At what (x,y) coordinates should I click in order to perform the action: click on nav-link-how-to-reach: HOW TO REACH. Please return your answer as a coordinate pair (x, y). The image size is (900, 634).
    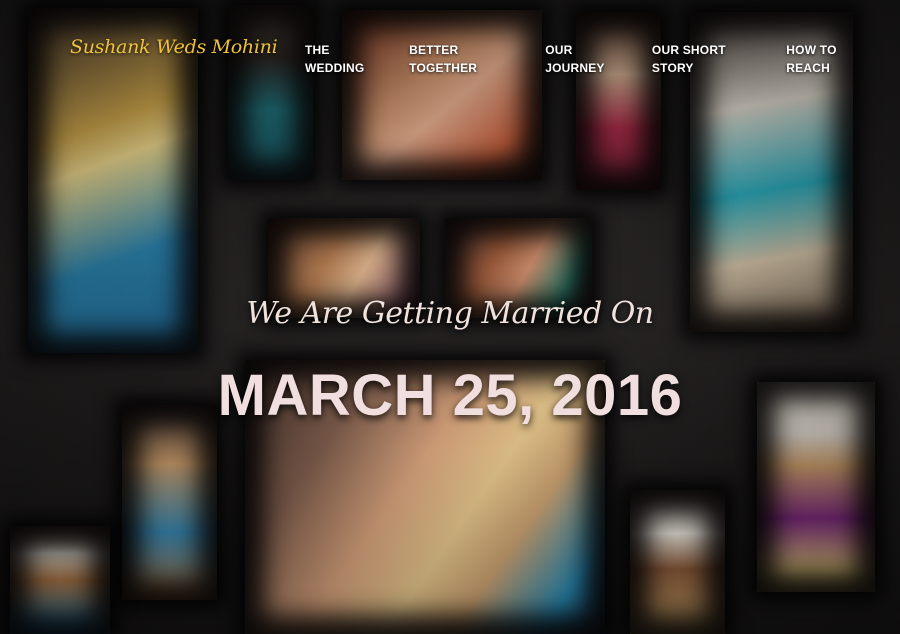
    Looking at the image, I should click on (811, 59).